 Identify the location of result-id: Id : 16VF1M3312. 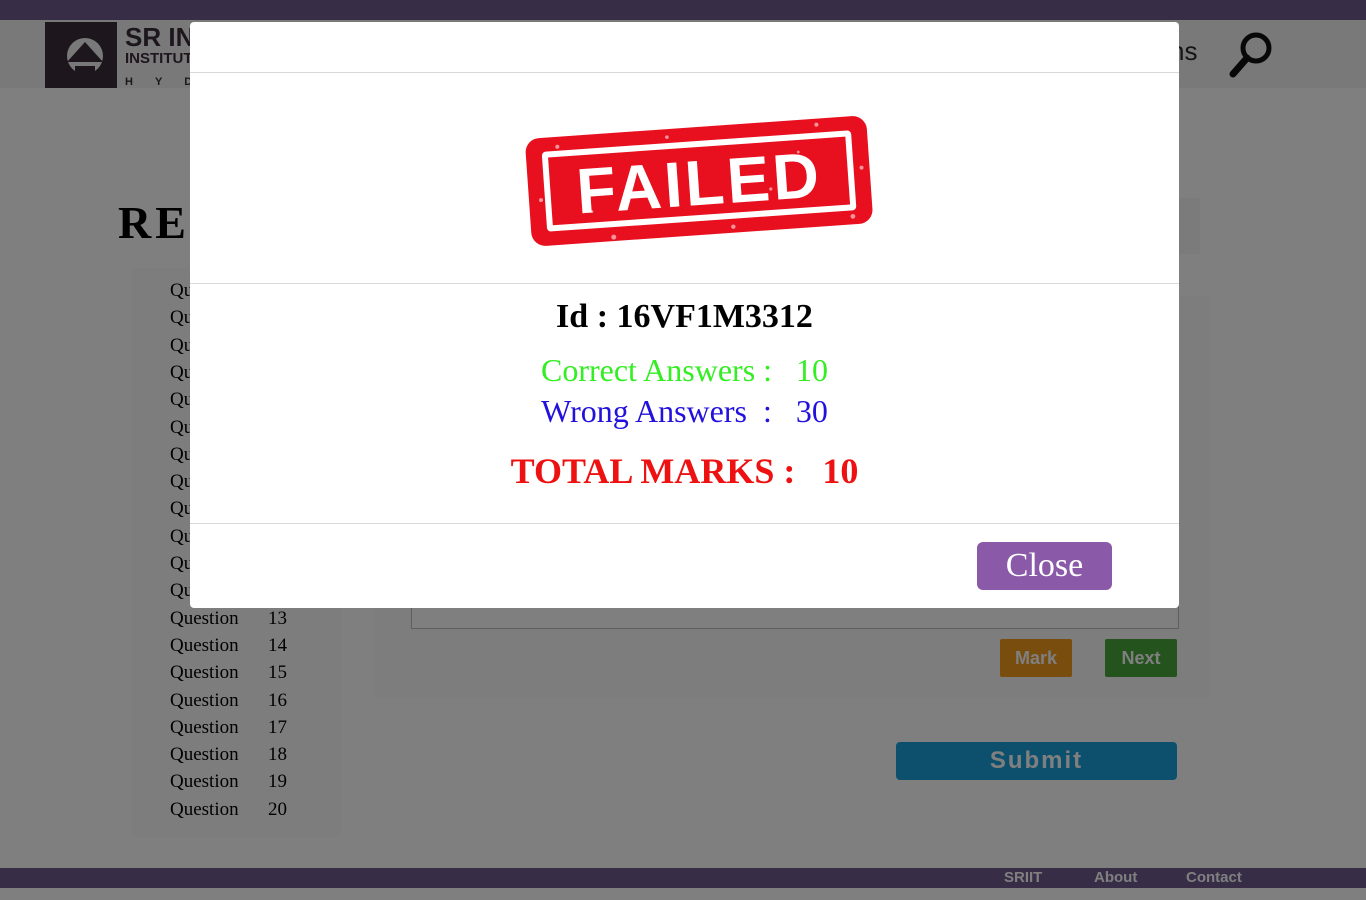
(684, 316).